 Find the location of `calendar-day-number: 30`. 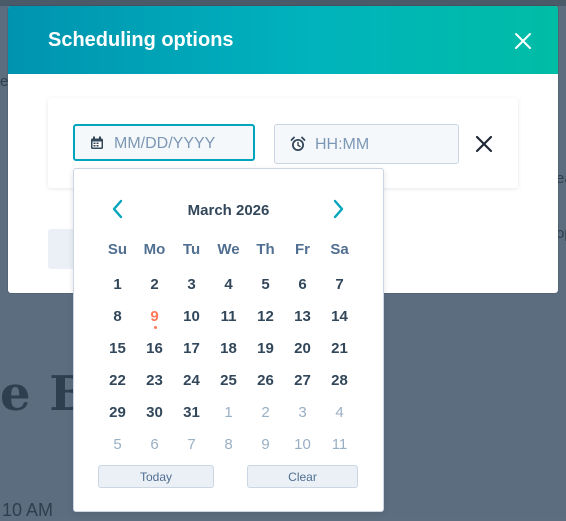

calendar-day-number: 30 is located at coordinates (154, 412).